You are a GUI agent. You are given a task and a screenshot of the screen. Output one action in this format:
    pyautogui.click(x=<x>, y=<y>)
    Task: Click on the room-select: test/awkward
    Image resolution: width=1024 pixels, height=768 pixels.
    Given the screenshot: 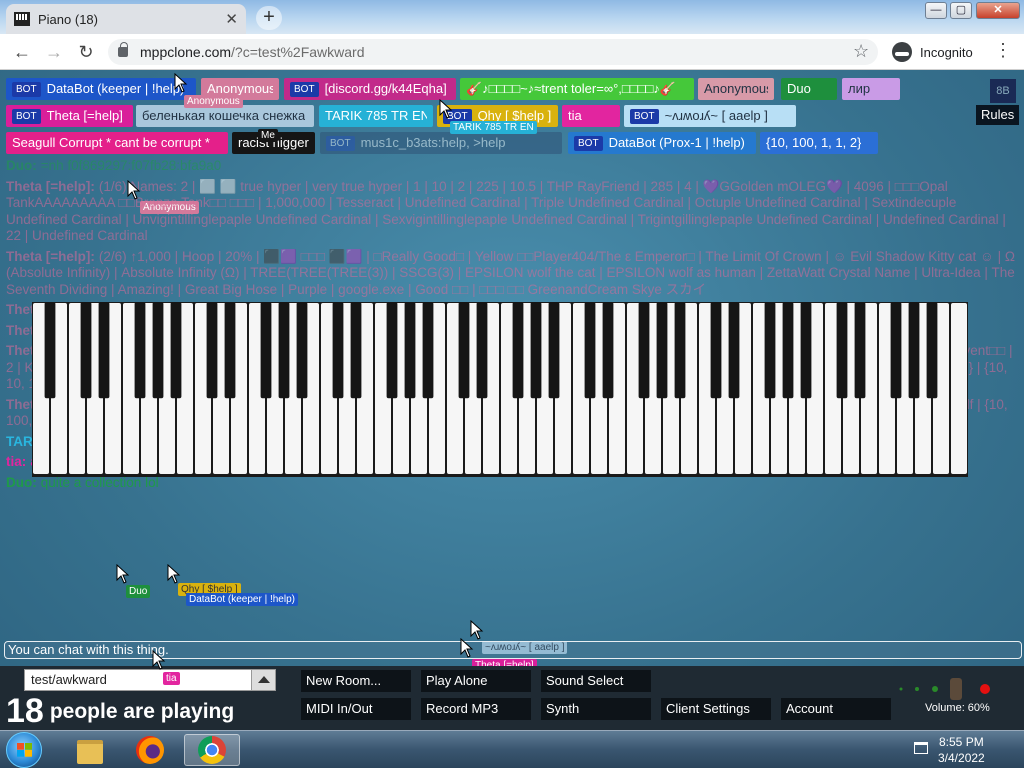 What is the action you would take?
    pyautogui.click(x=150, y=680)
    